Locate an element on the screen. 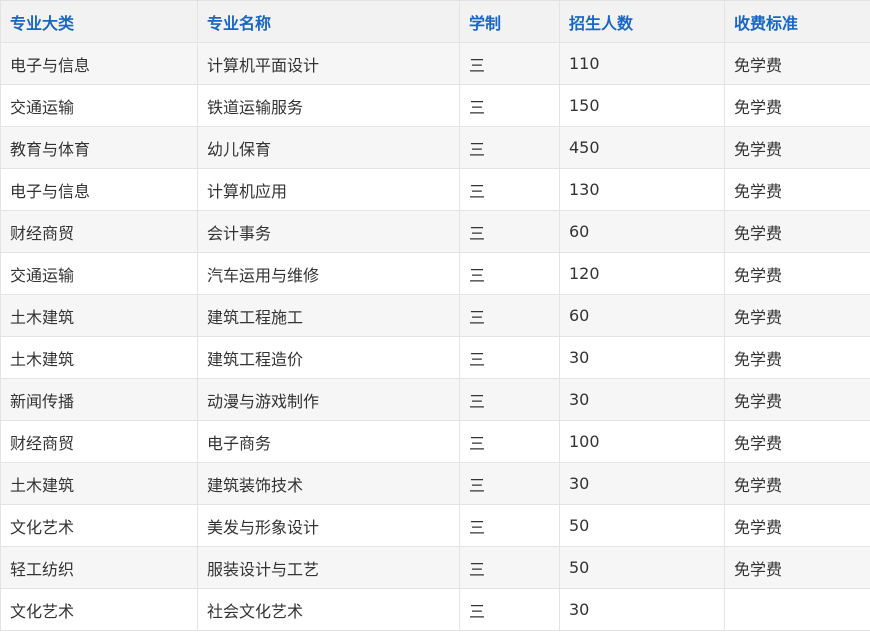  cell-major-name: 建筑工程施工 is located at coordinates (328, 315).